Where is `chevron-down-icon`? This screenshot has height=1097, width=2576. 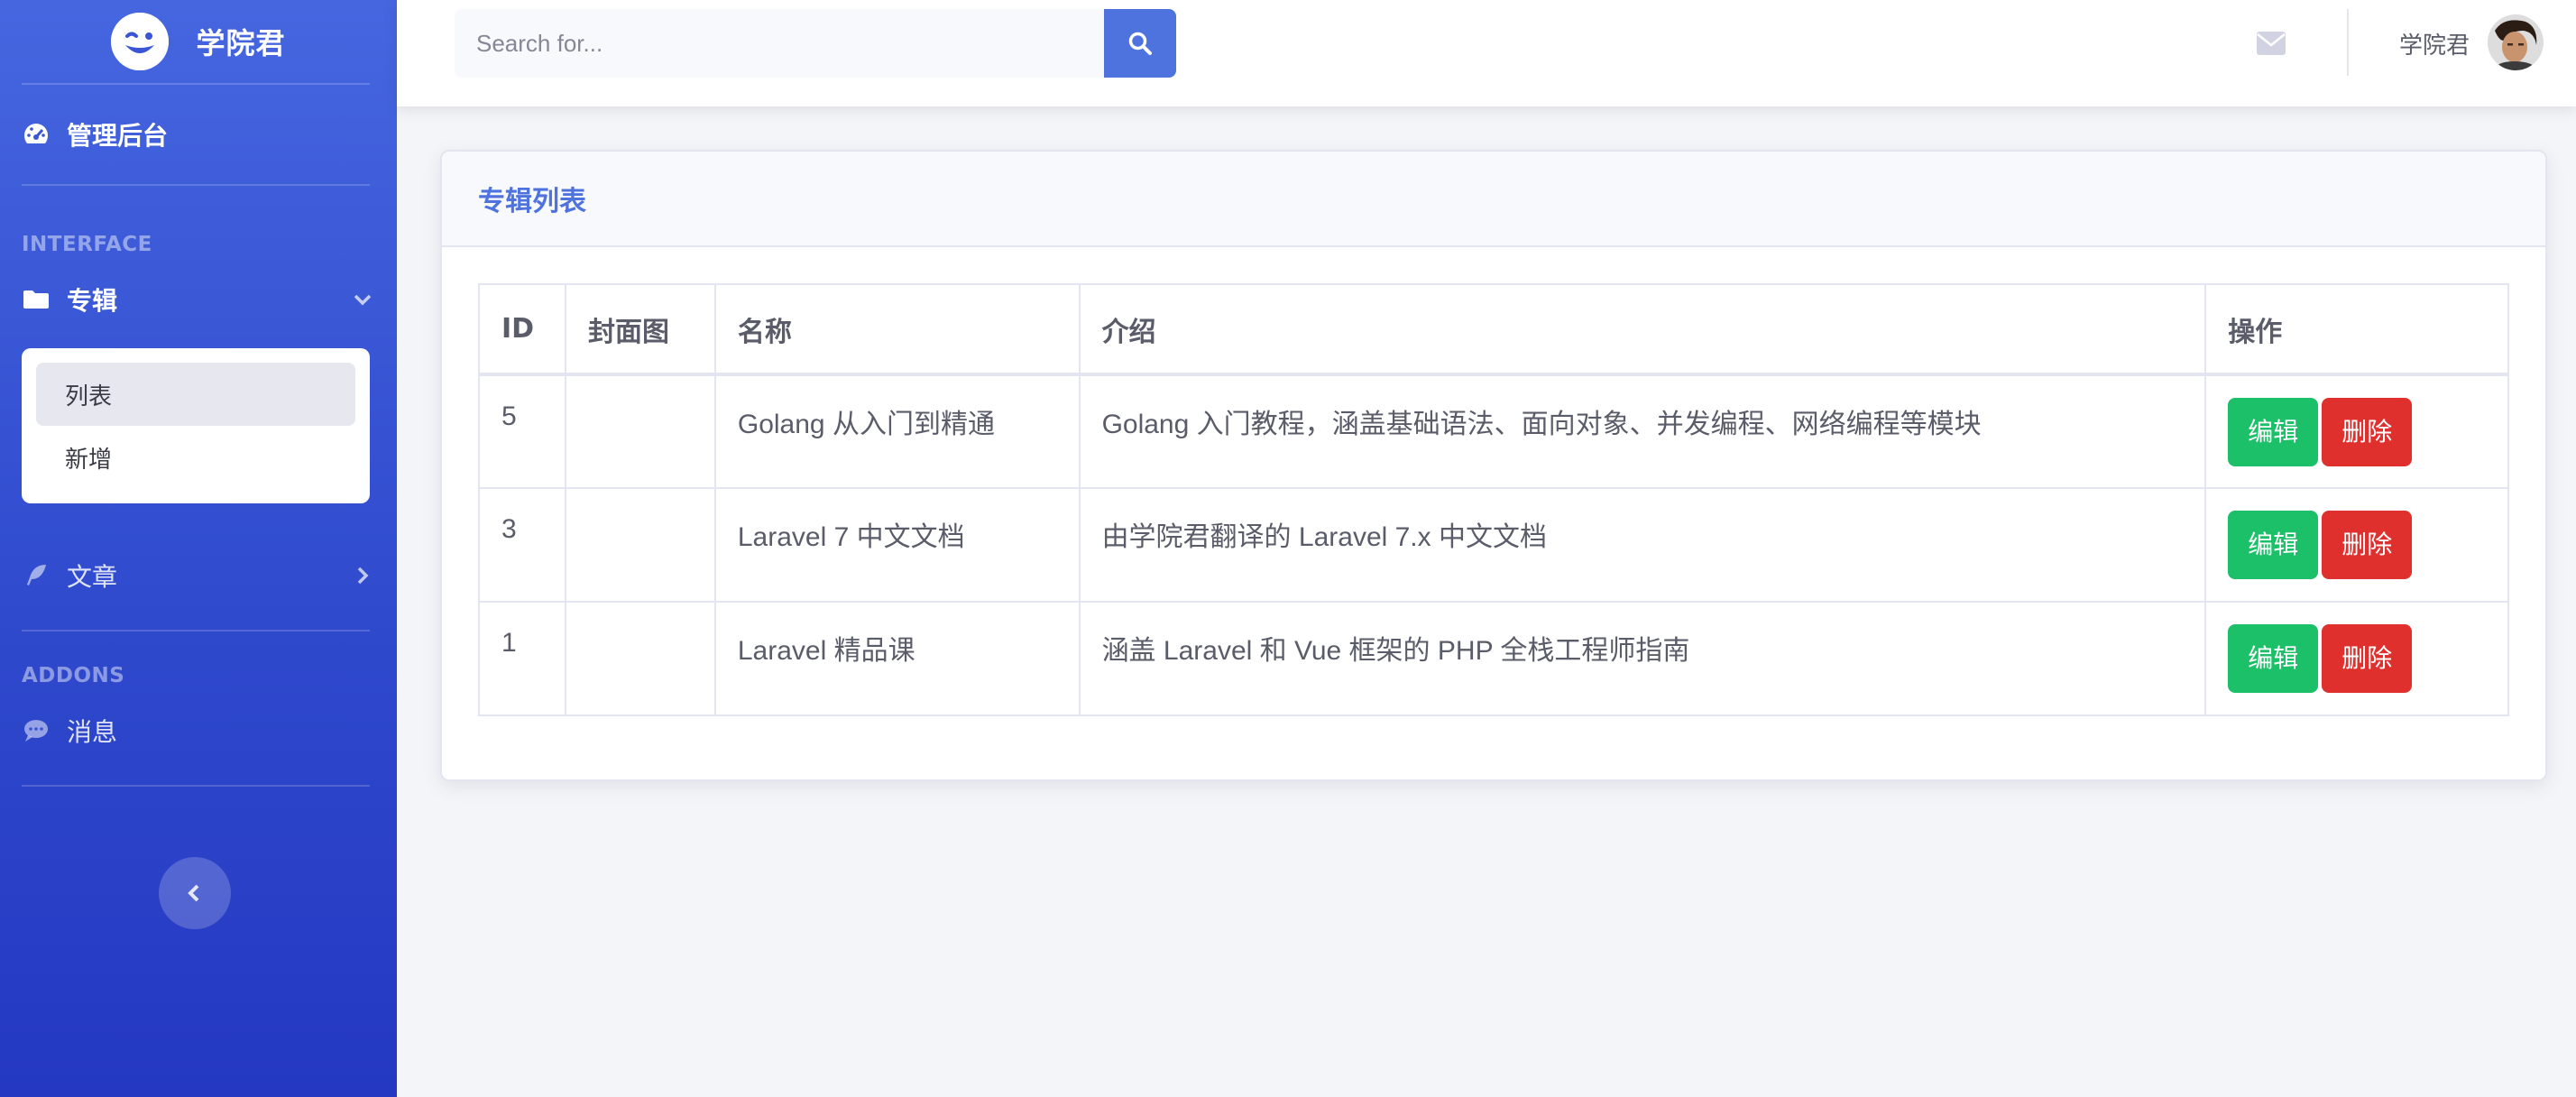 chevron-down-icon is located at coordinates (362, 299).